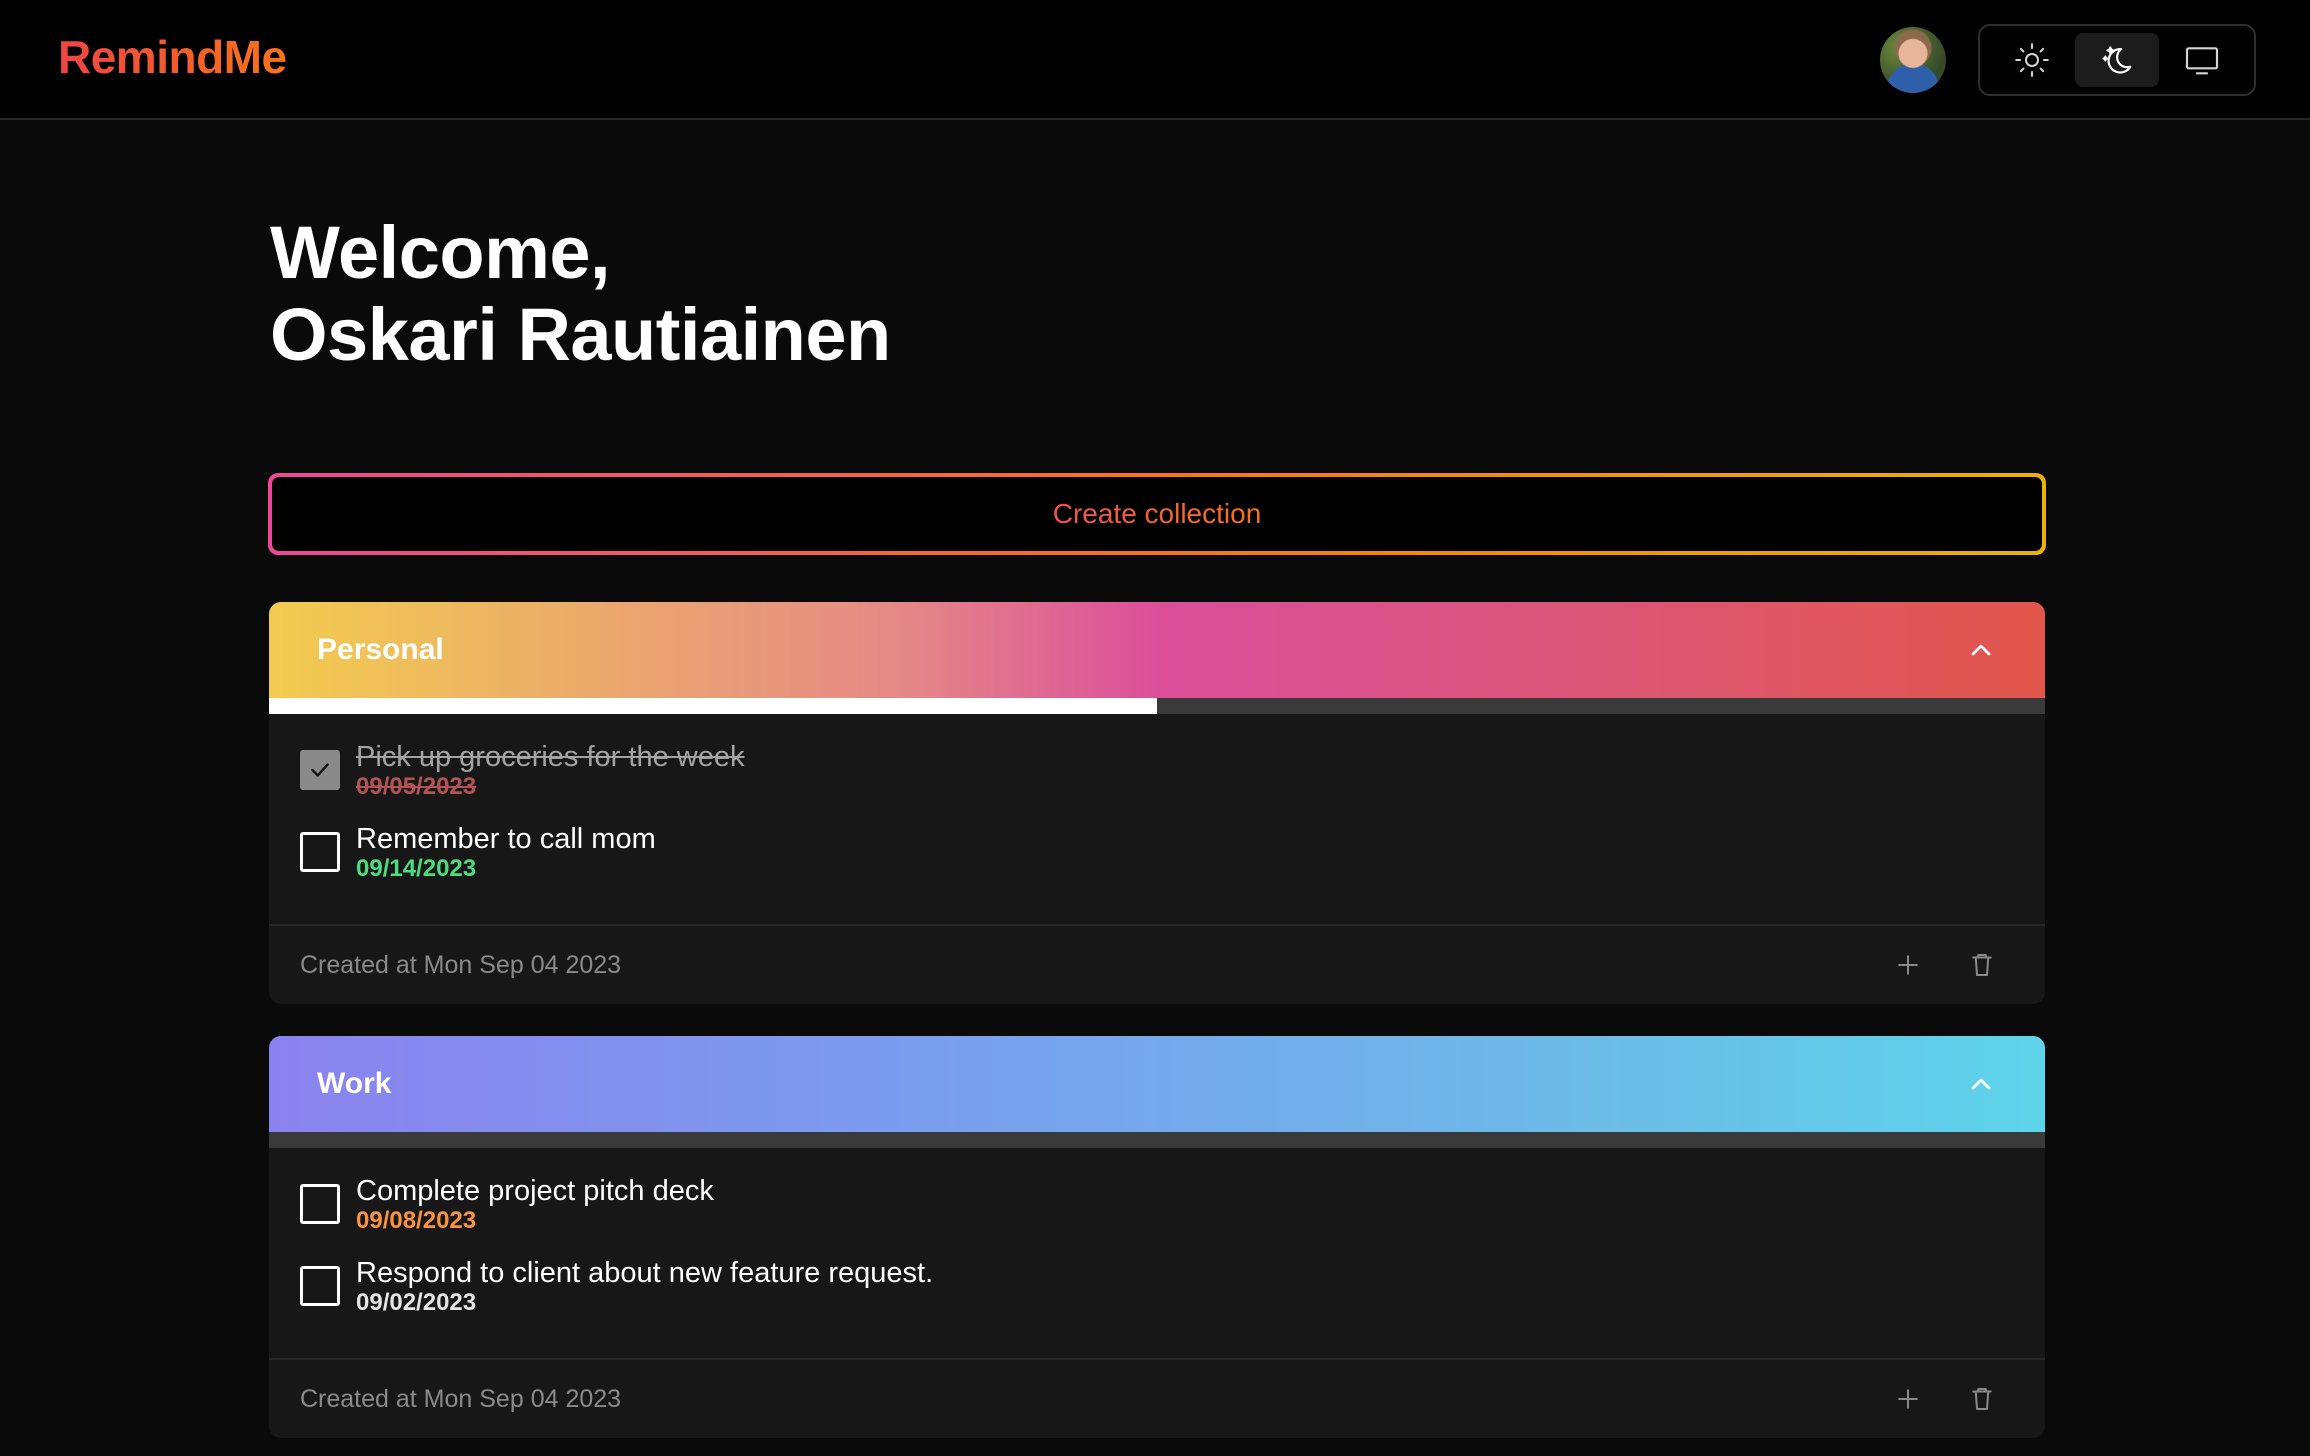 Image resolution: width=2310 pixels, height=1456 pixels. What do you see at coordinates (416, 1220) in the screenshot?
I see `task-date: 09/08/2023` at bounding box center [416, 1220].